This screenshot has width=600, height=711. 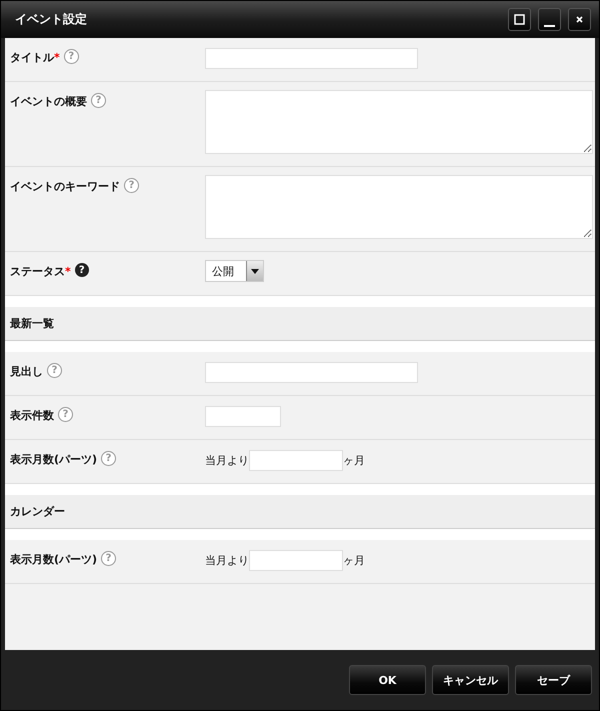 I want to click on field-label: 見出し, so click(x=26, y=371).